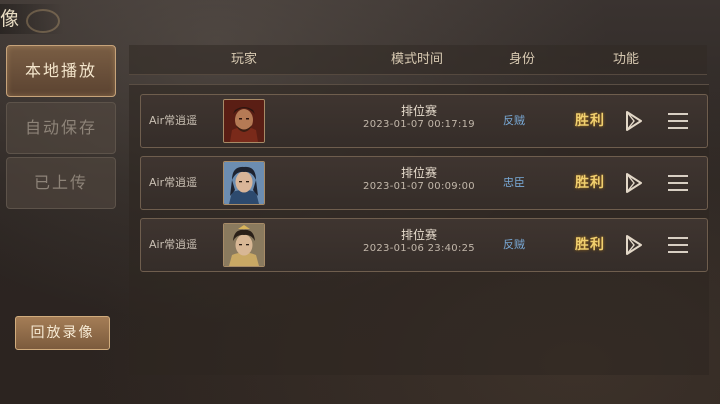 The height and width of the screenshot is (404, 720). What do you see at coordinates (522, 59) in the screenshot?
I see `column-role: 身份` at bounding box center [522, 59].